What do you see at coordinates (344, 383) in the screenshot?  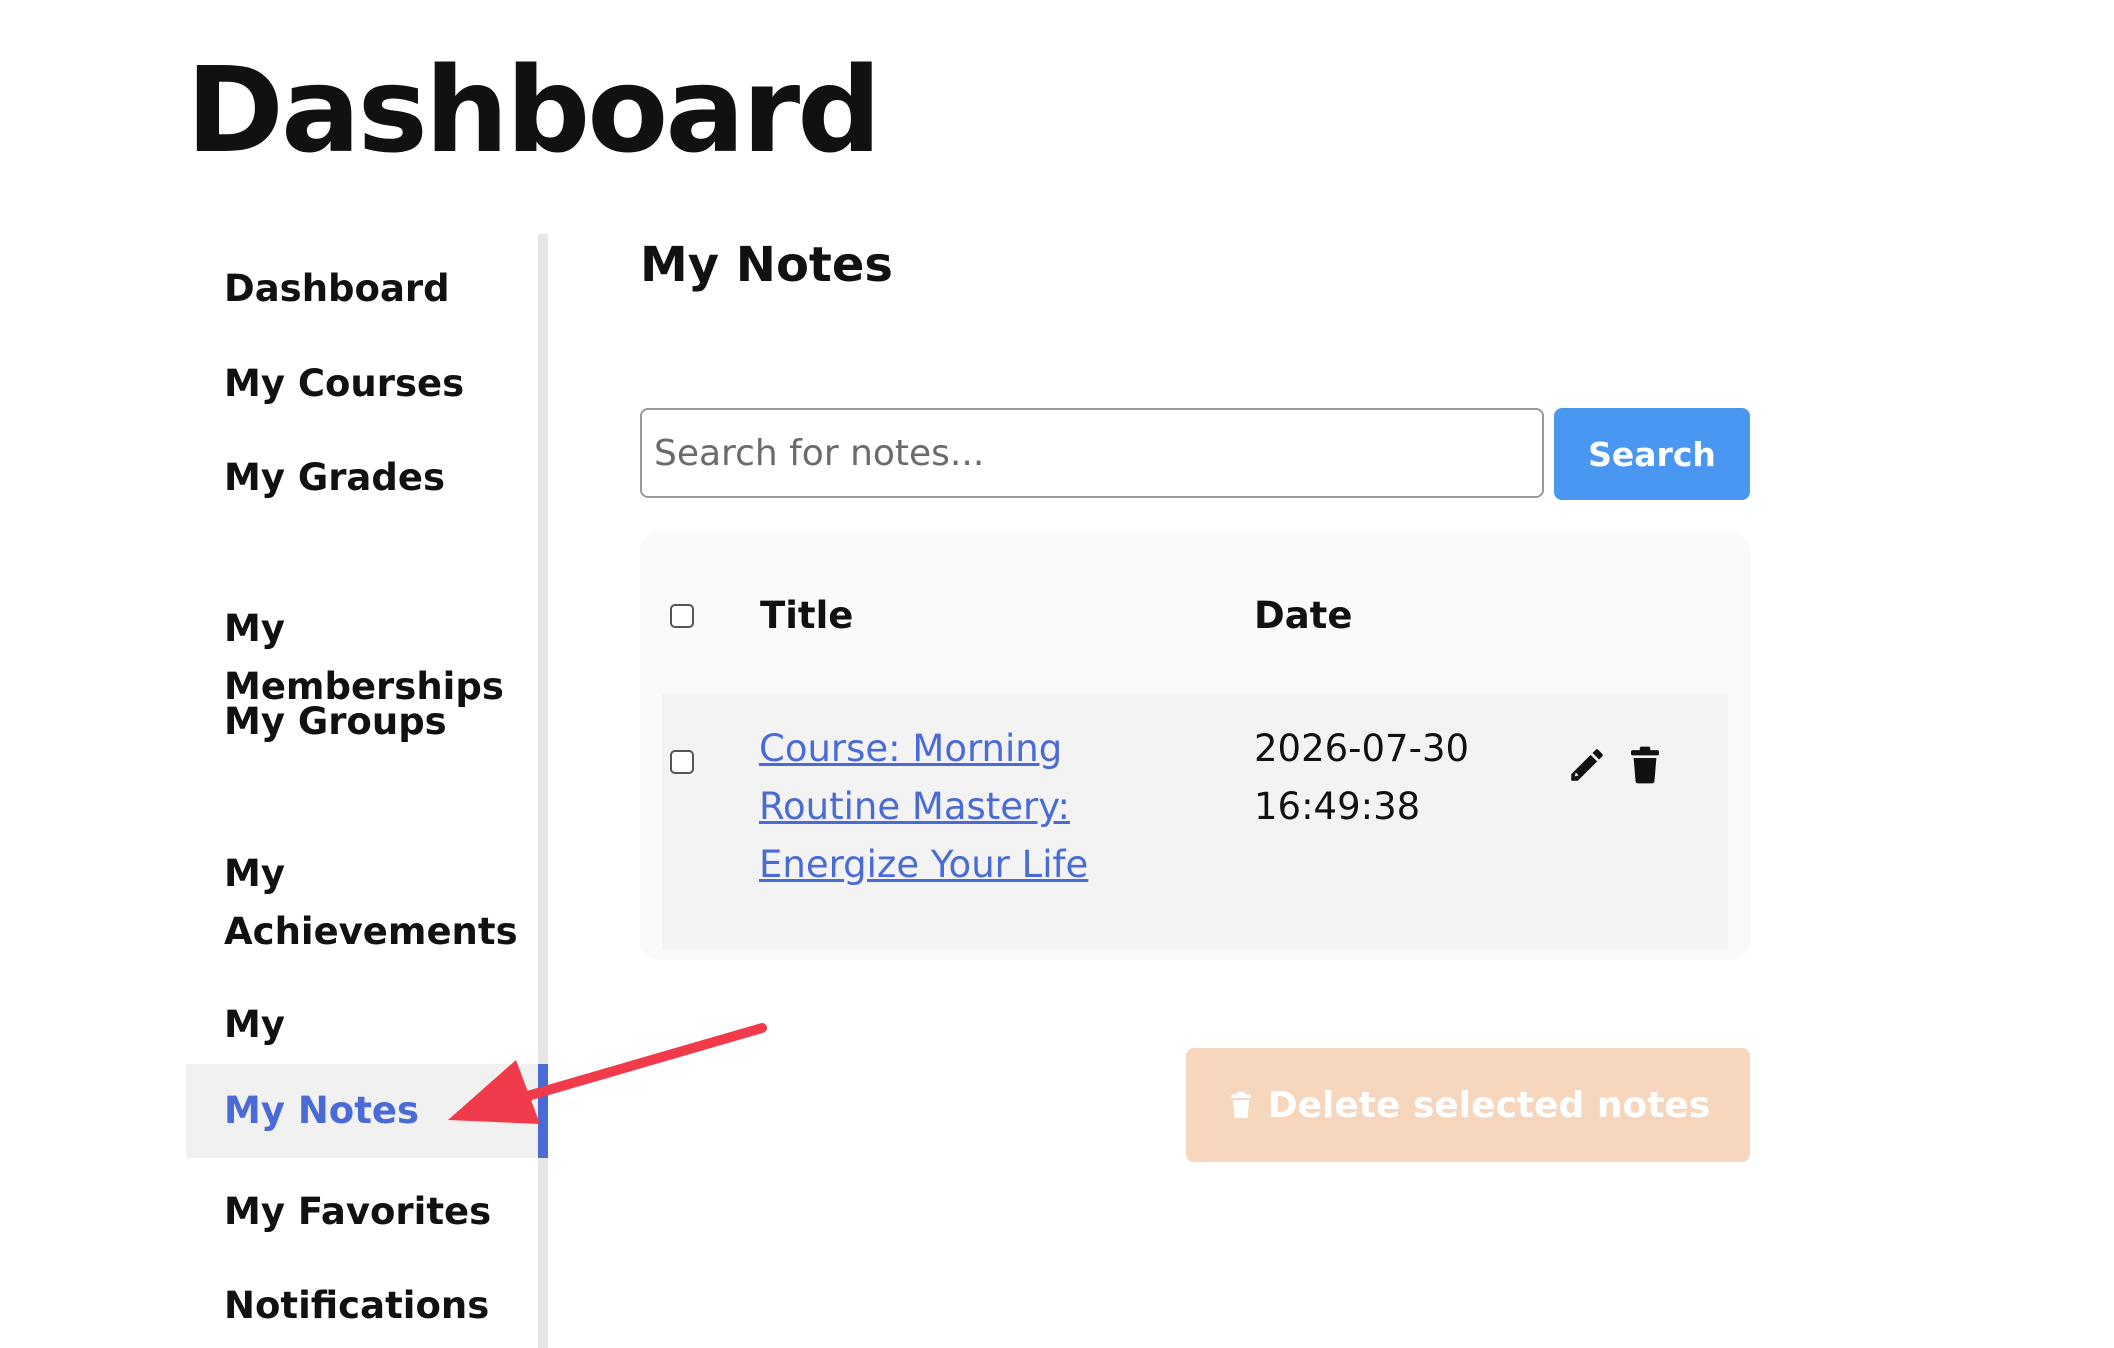 I see `sidebar-item-label: My Courses` at bounding box center [344, 383].